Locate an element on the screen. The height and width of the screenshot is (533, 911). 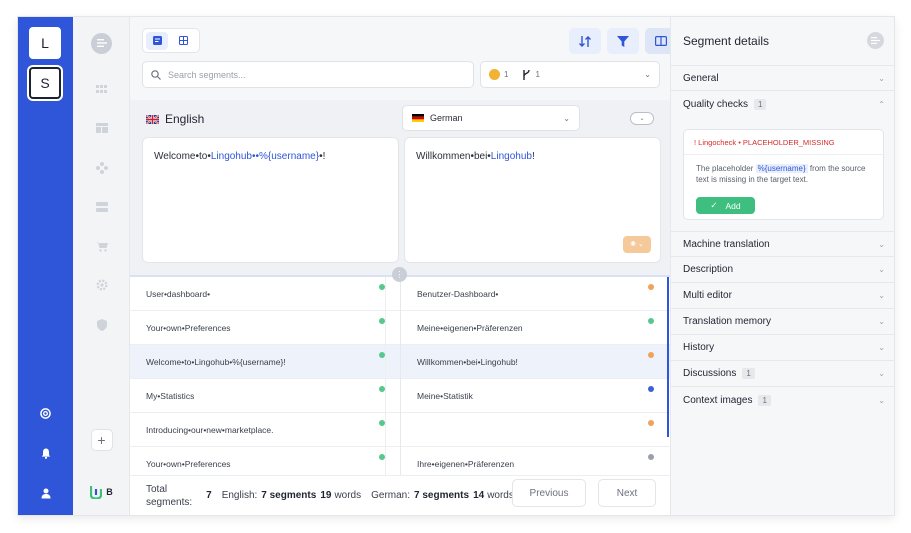
section-general: General ⌄ is located at coordinates (782, 78).